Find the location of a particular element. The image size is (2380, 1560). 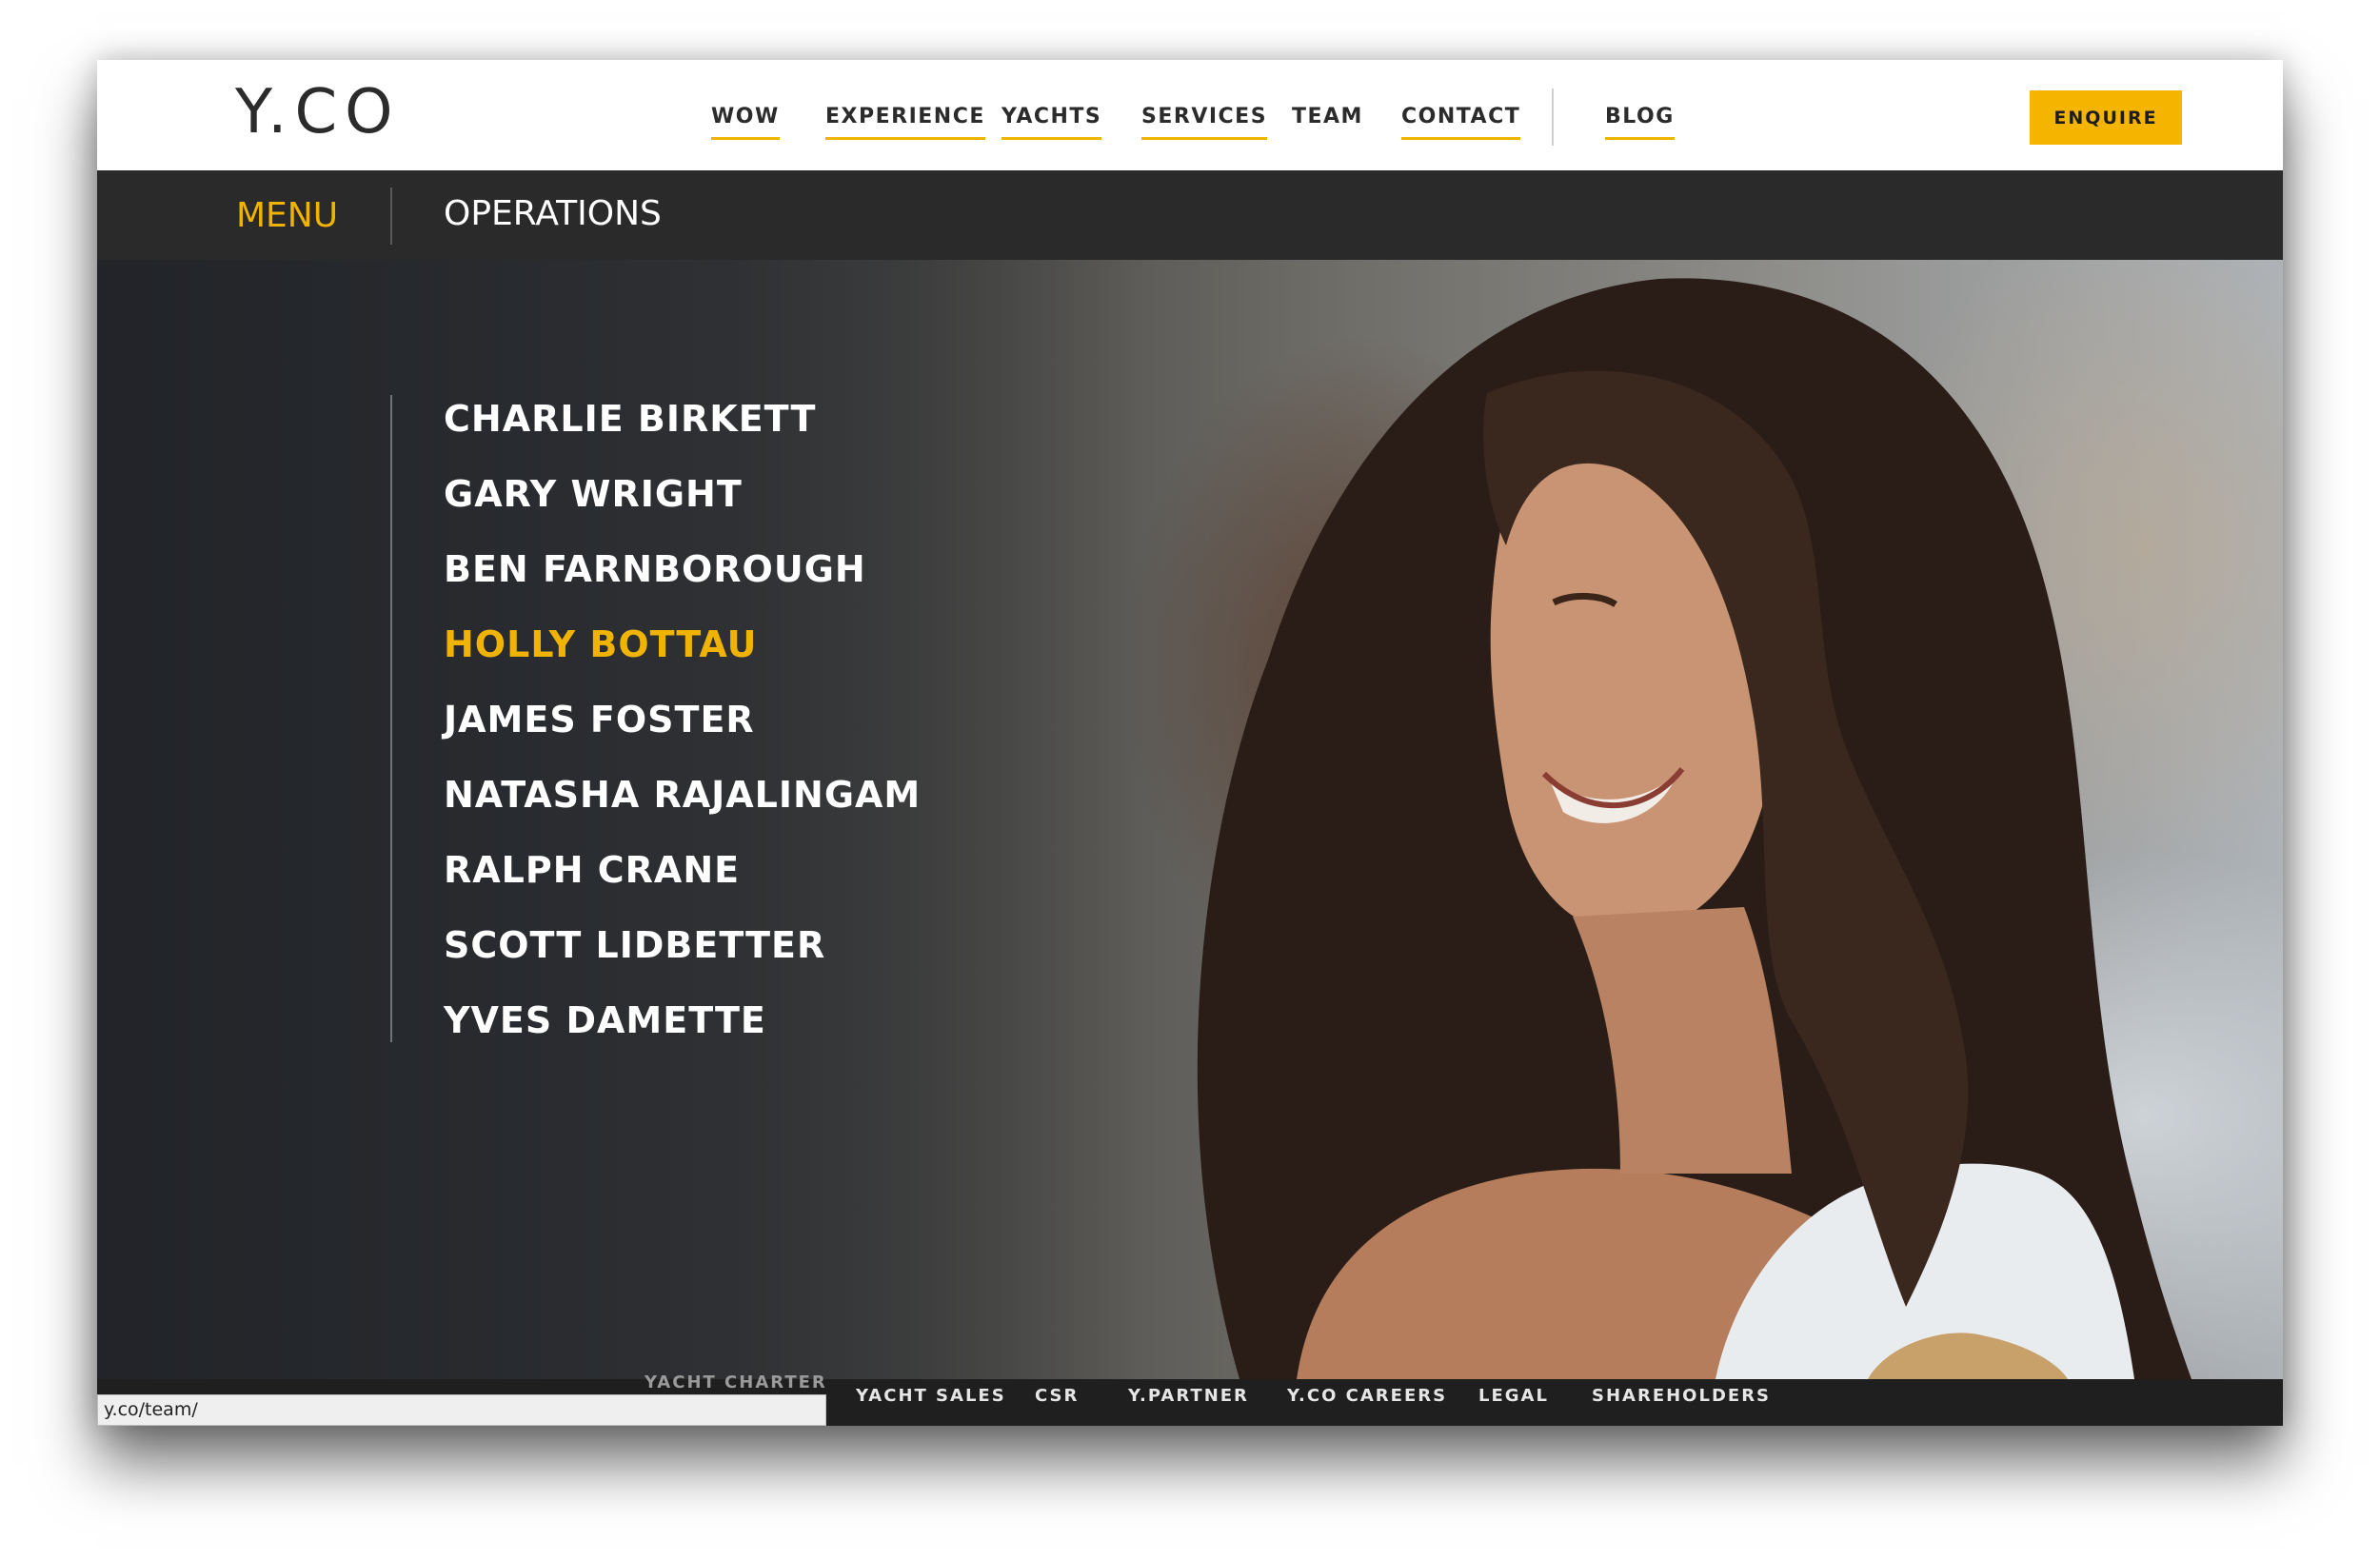

footer-link-legal: LEGAL is located at coordinates (1513, 1396).